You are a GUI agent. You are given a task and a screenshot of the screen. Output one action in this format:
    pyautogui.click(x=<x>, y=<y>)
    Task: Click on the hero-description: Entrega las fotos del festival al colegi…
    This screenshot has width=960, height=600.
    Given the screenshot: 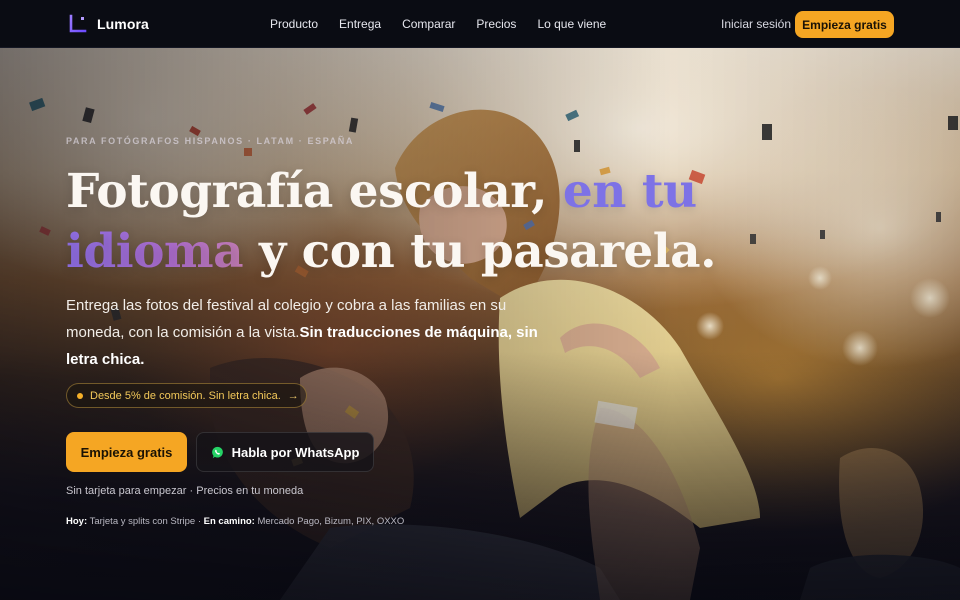 What is the action you would take?
    pyautogui.click(x=311, y=332)
    